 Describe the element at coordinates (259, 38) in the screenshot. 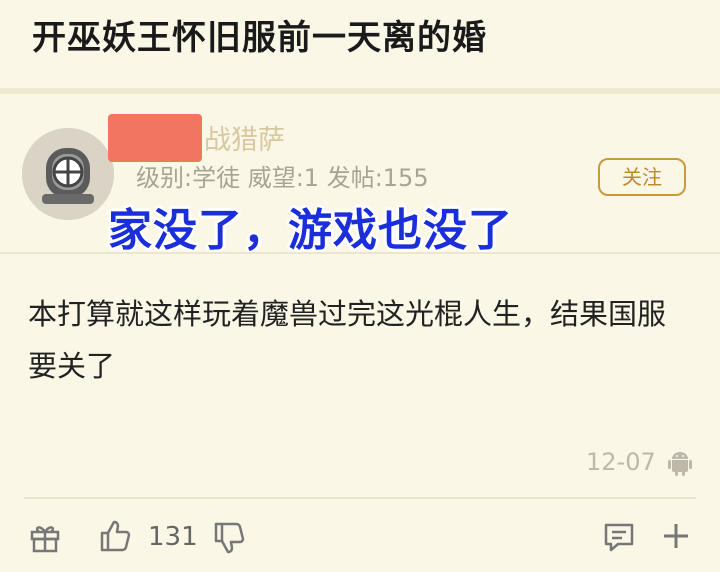

I see `post-title: 开巫妖王怀旧服前一天离的婚` at that location.